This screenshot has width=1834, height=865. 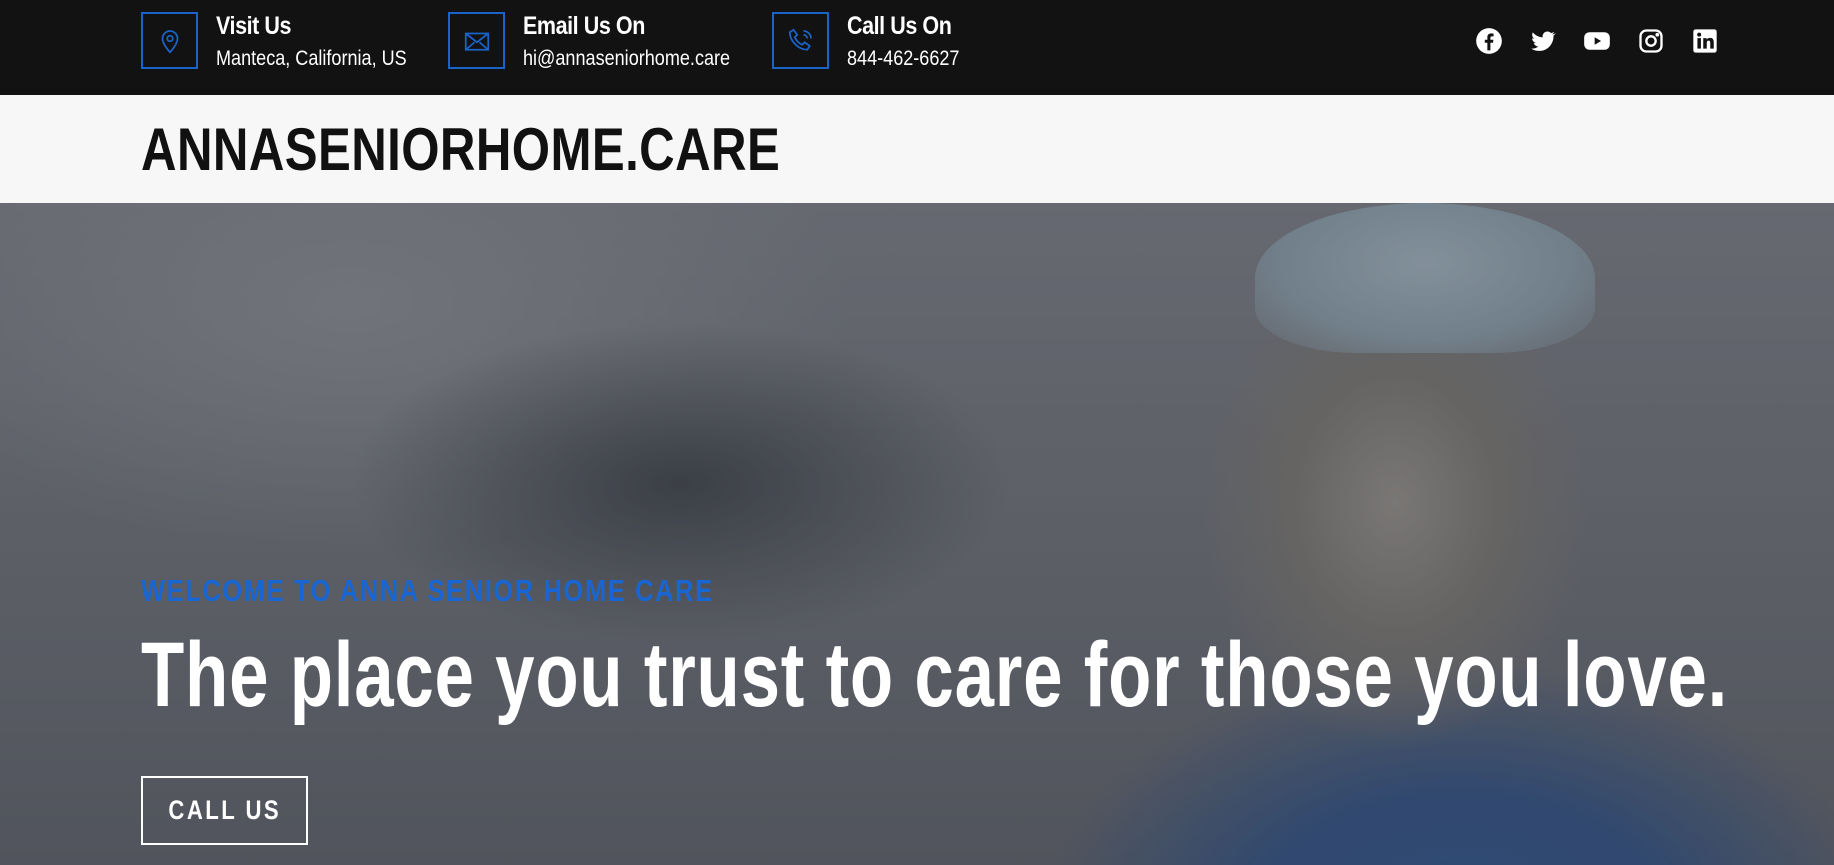 I want to click on visit-us-address: Manteca, California, US, so click(x=311, y=58).